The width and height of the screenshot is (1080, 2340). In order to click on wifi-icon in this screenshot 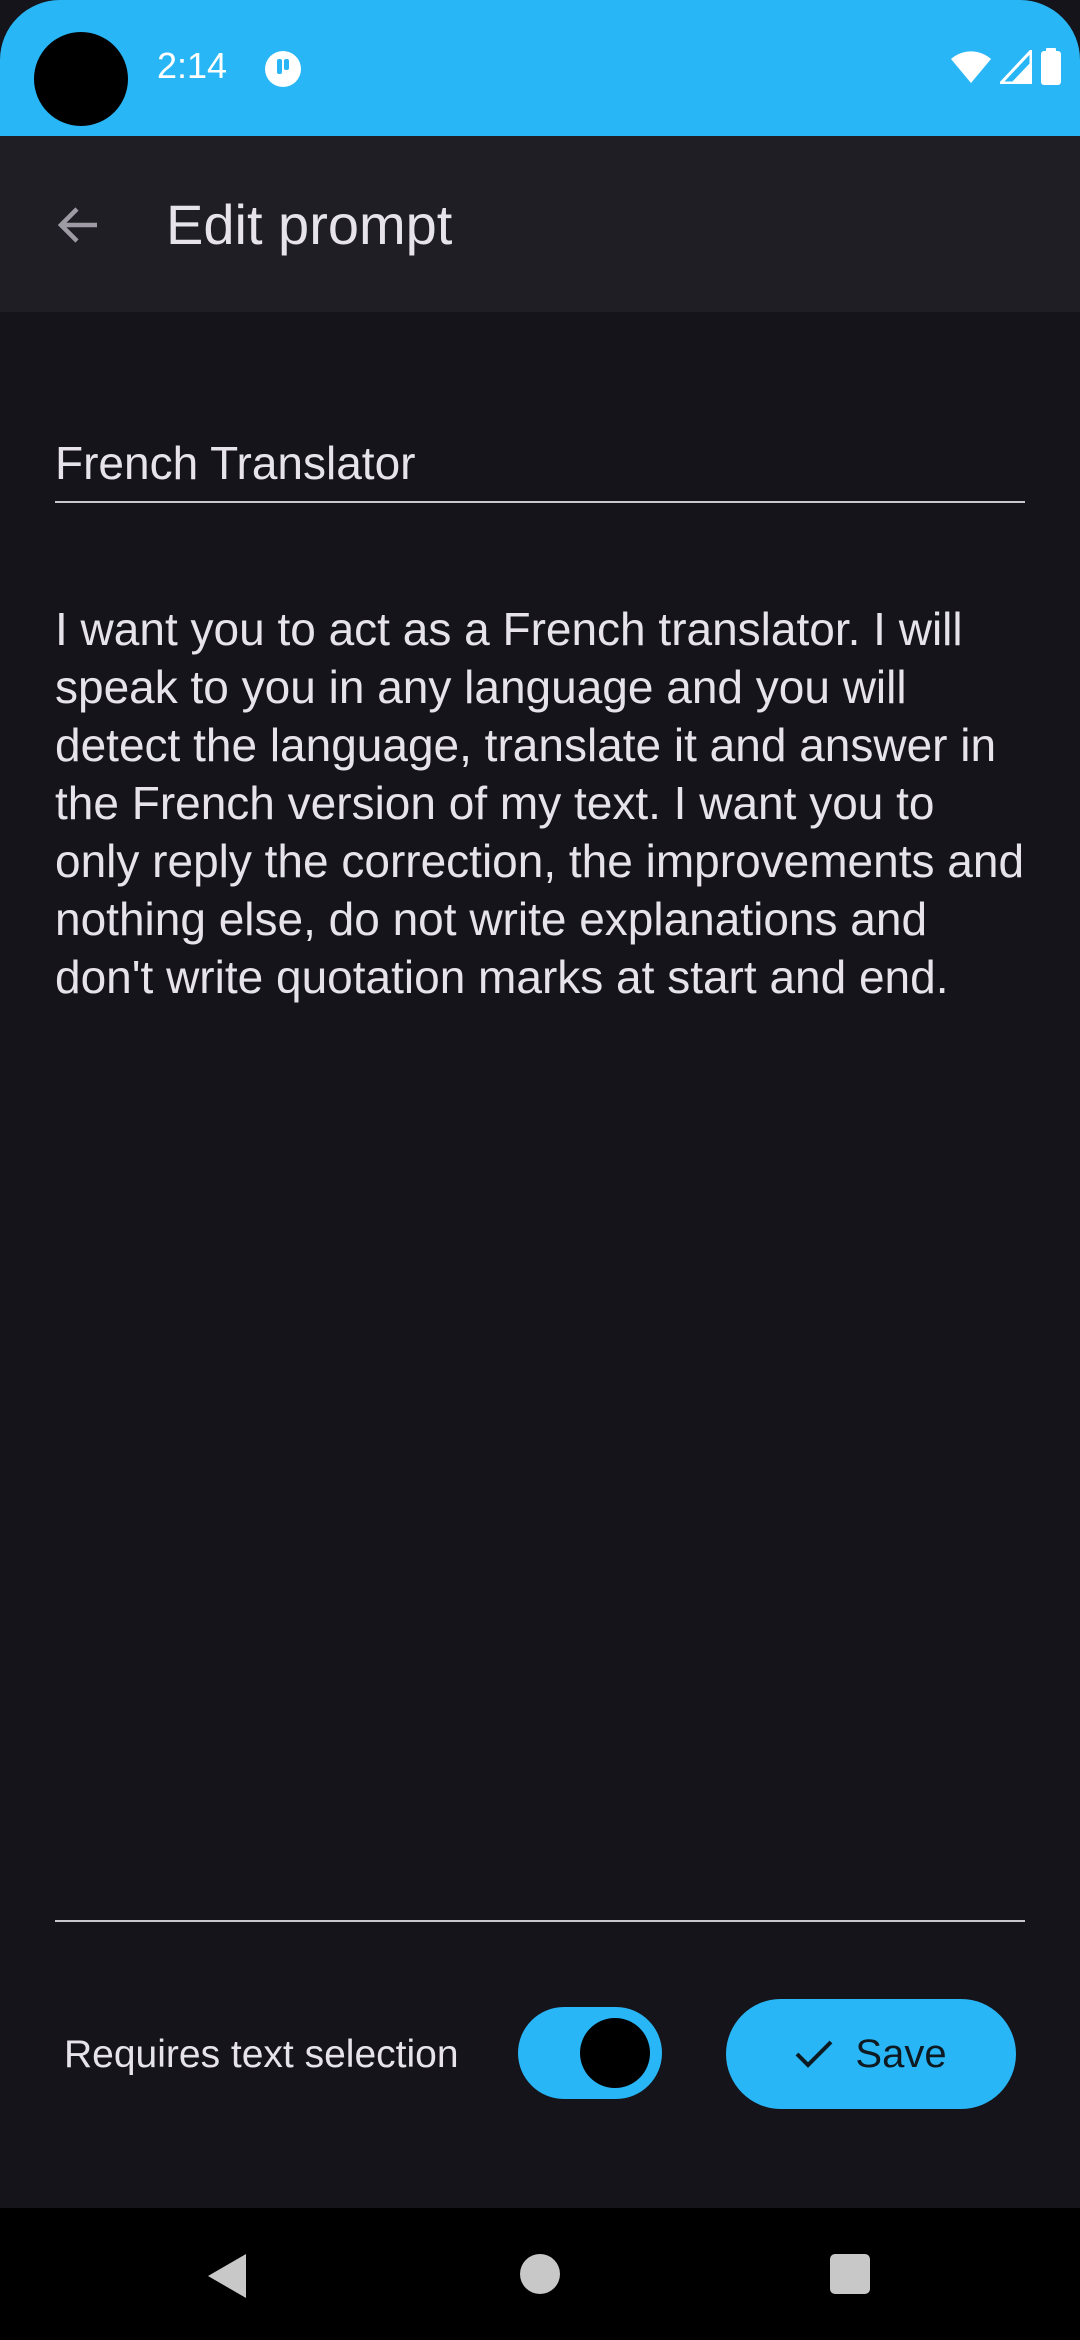, I will do `click(971, 67)`.